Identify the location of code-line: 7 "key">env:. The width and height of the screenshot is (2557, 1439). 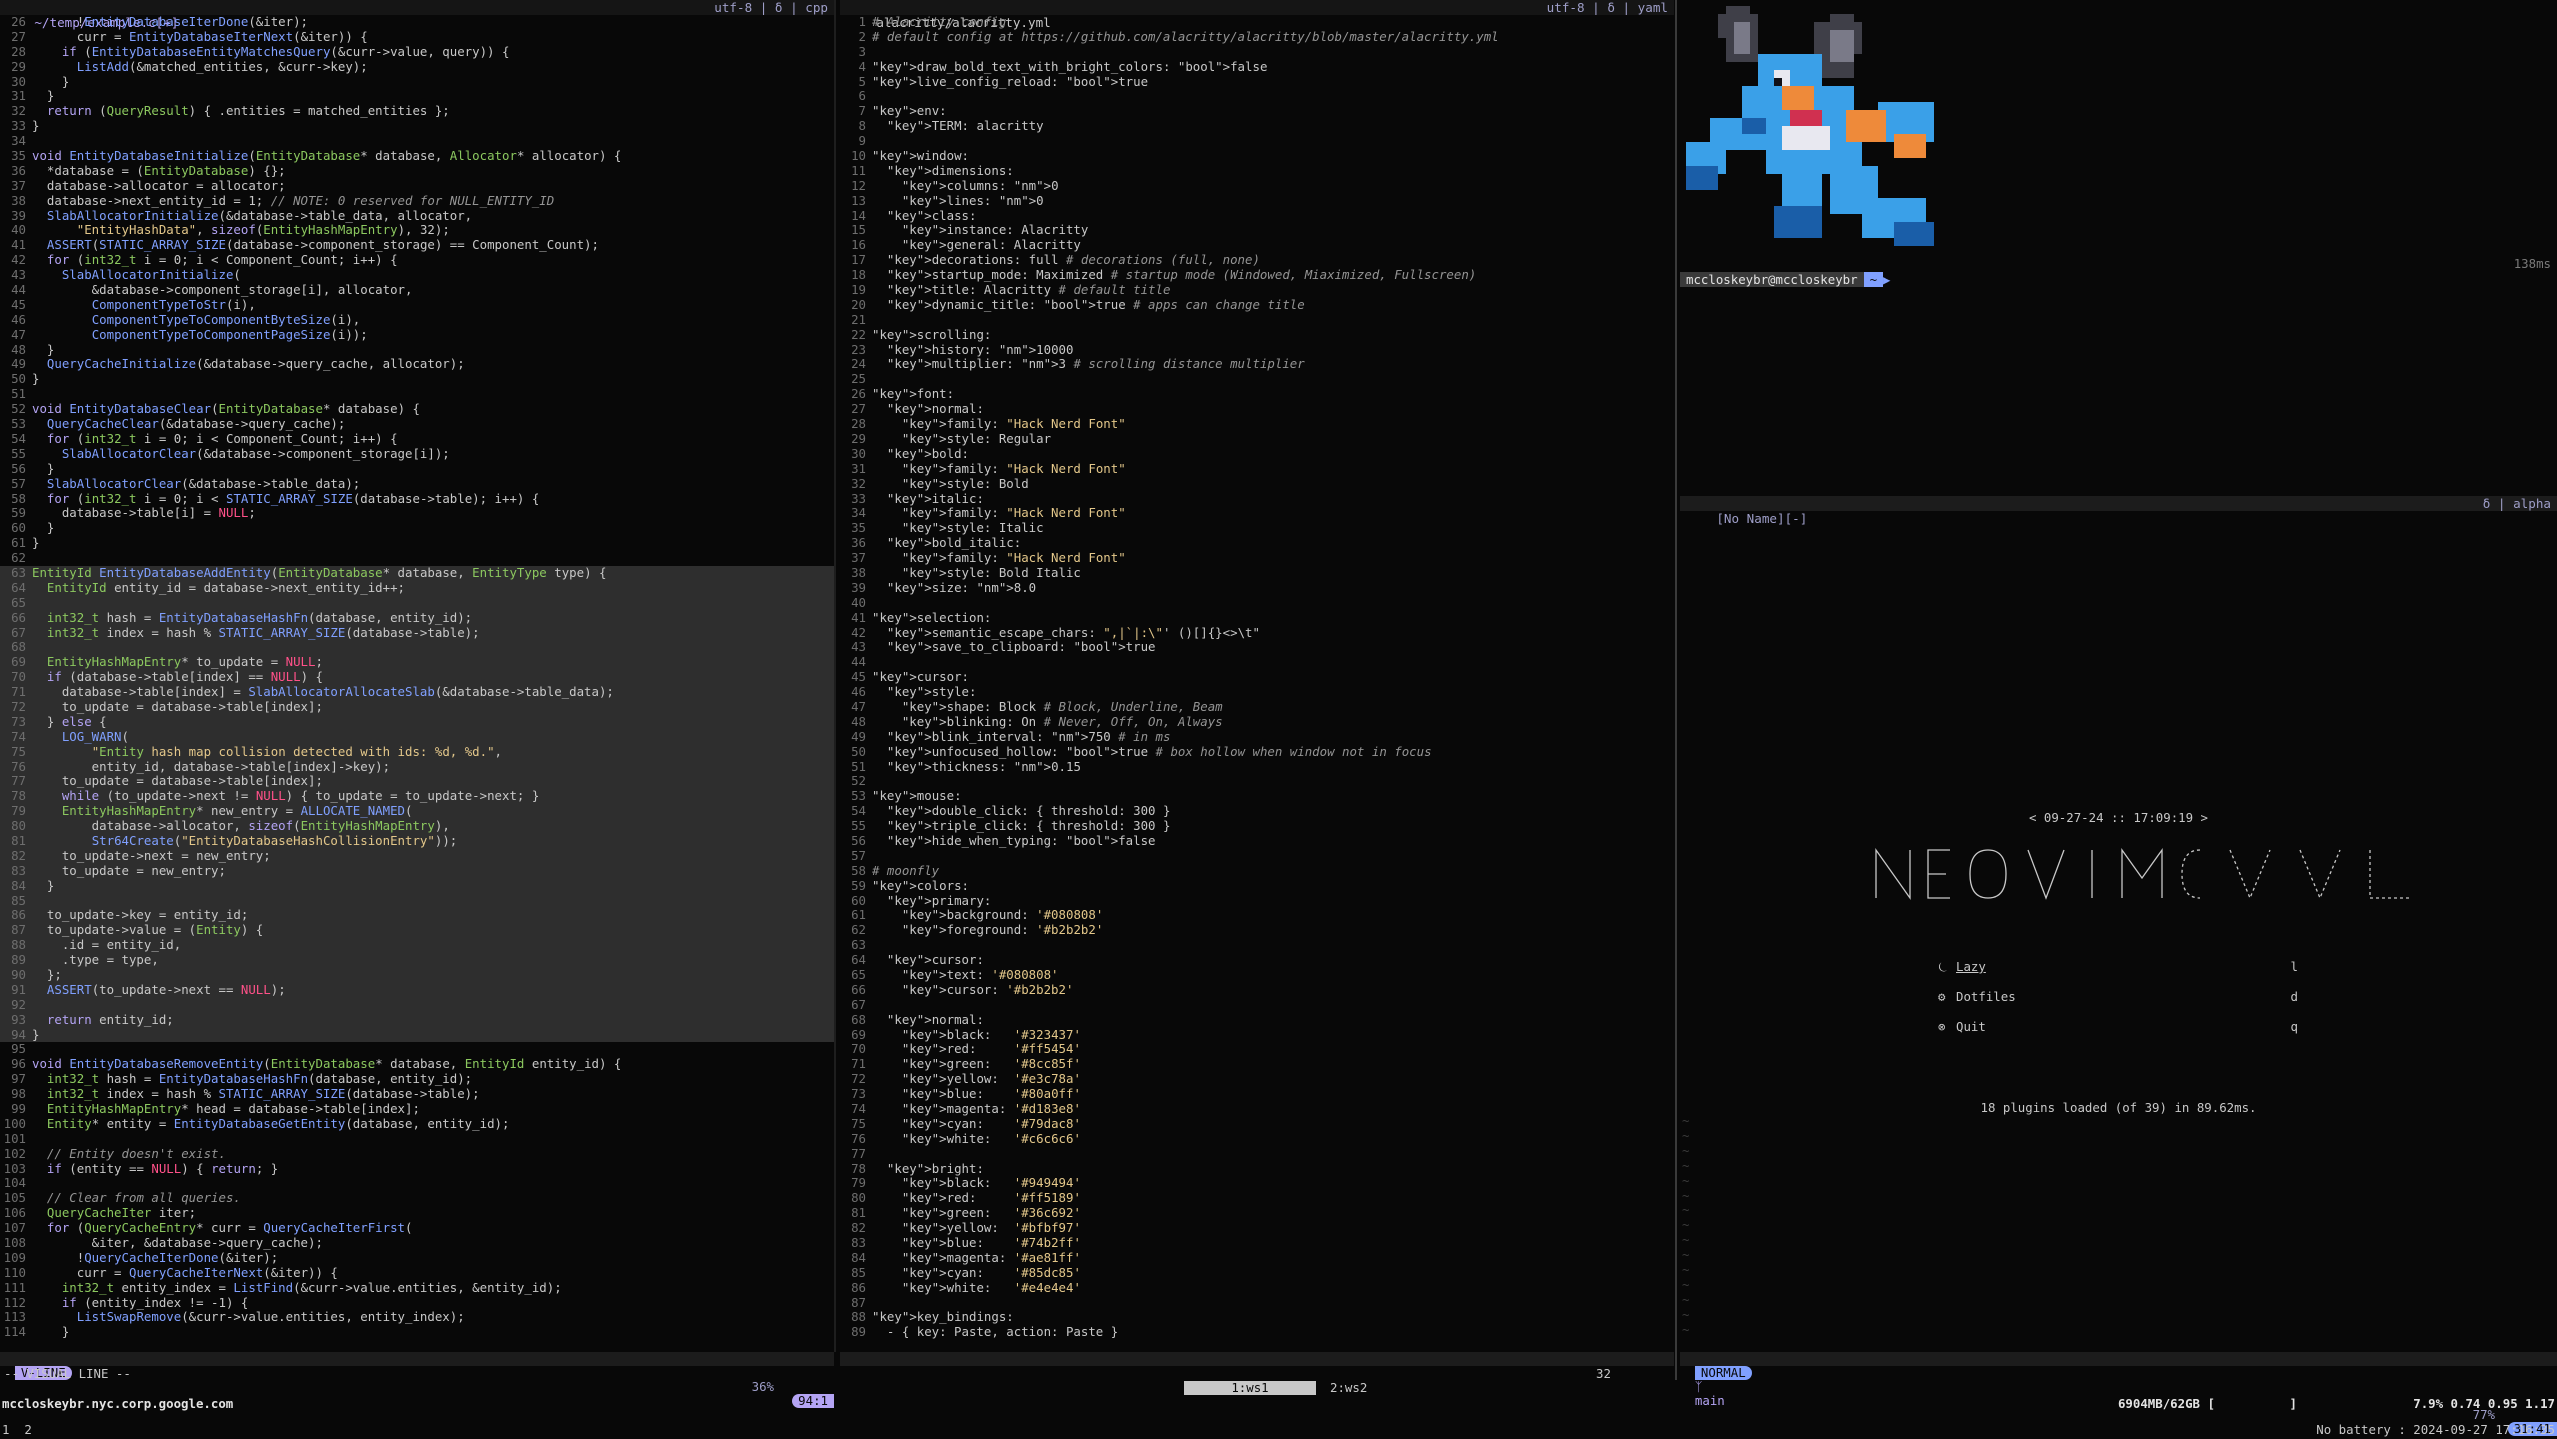
(1257, 111).